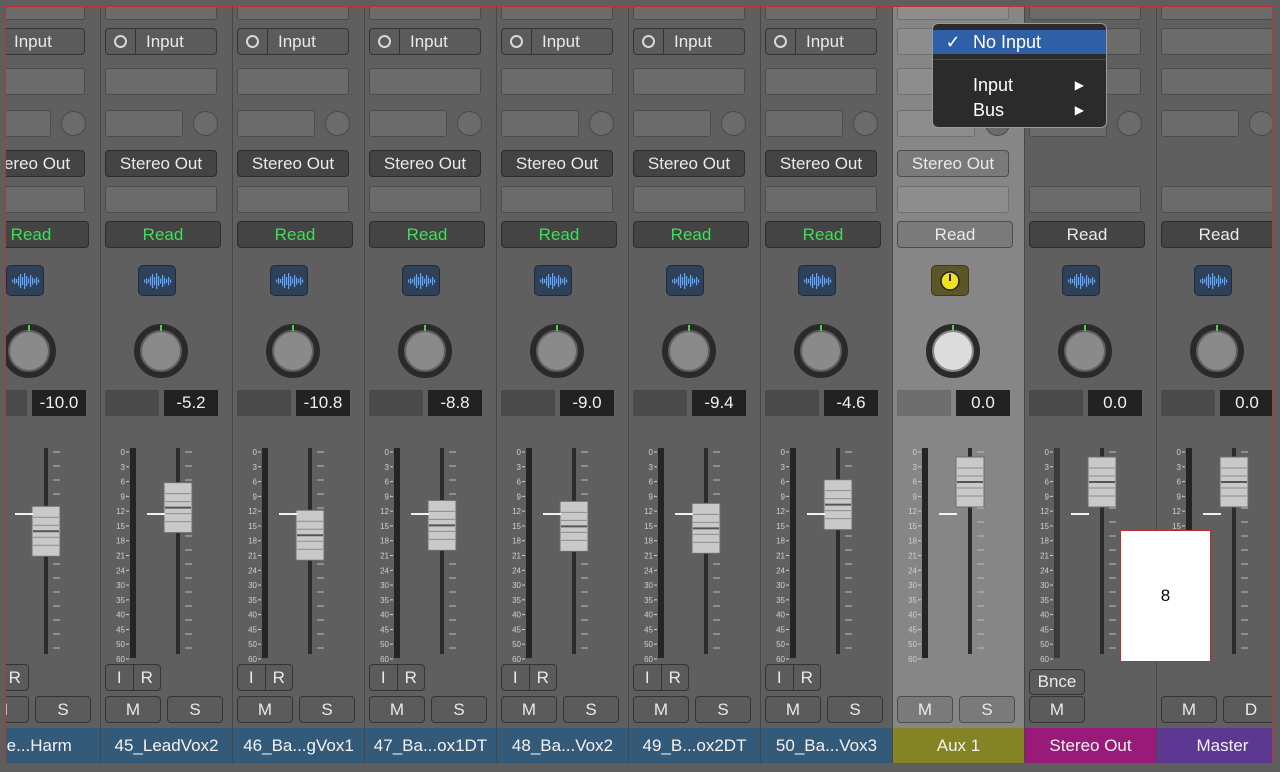 The image size is (1280, 772). I want to click on track-name: 45_LeadVox2, so click(166, 746).